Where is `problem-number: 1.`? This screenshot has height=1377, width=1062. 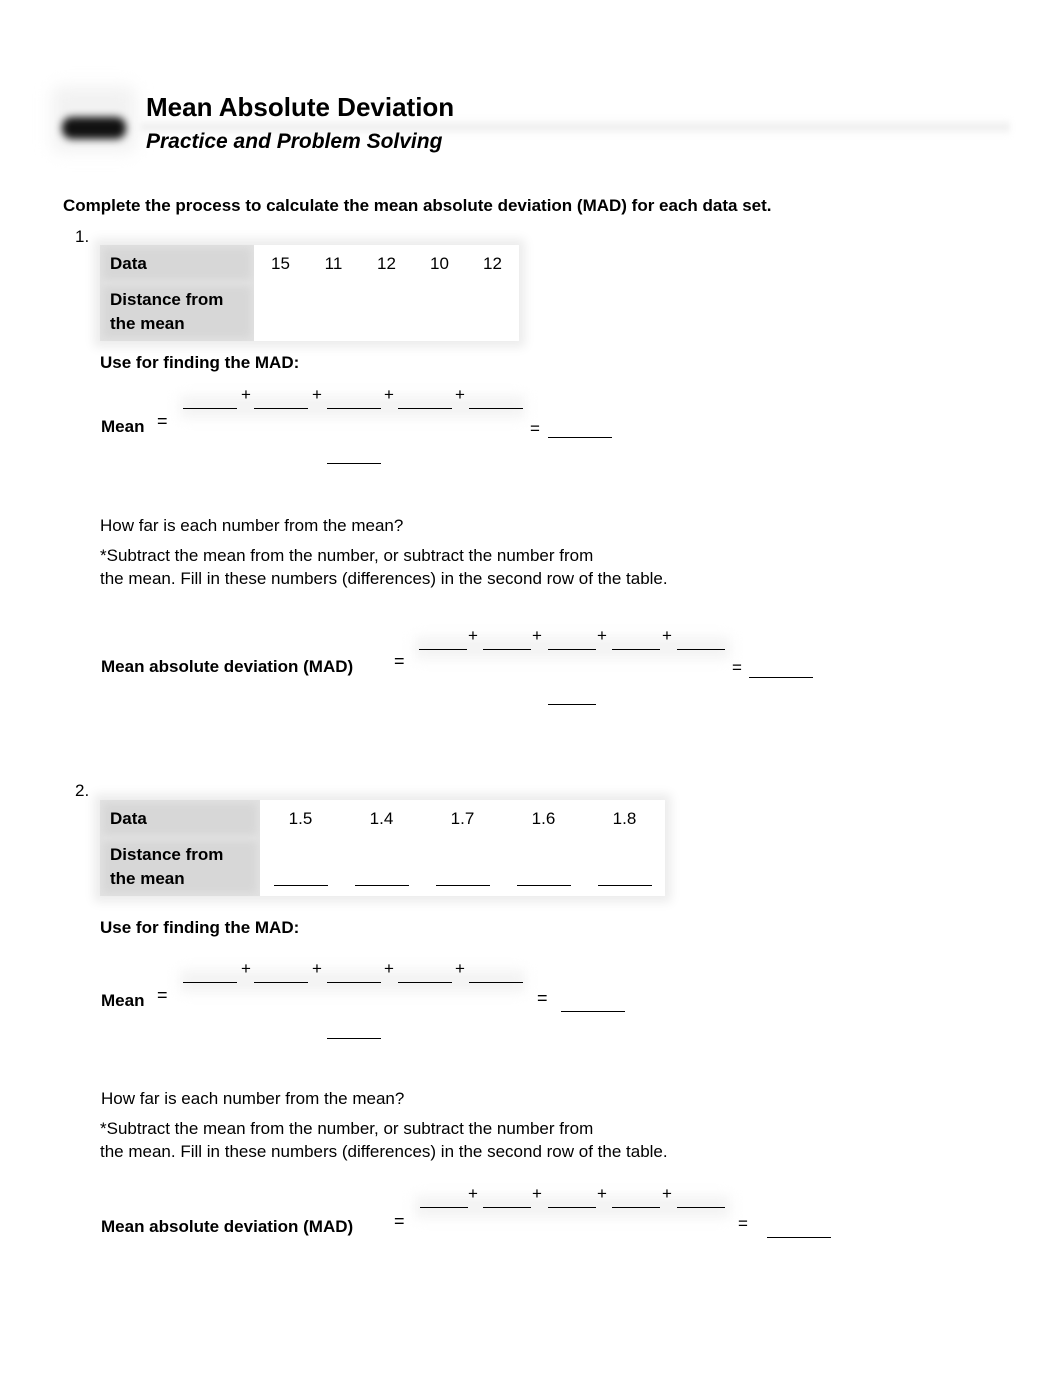
problem-number: 1. is located at coordinates (82, 236).